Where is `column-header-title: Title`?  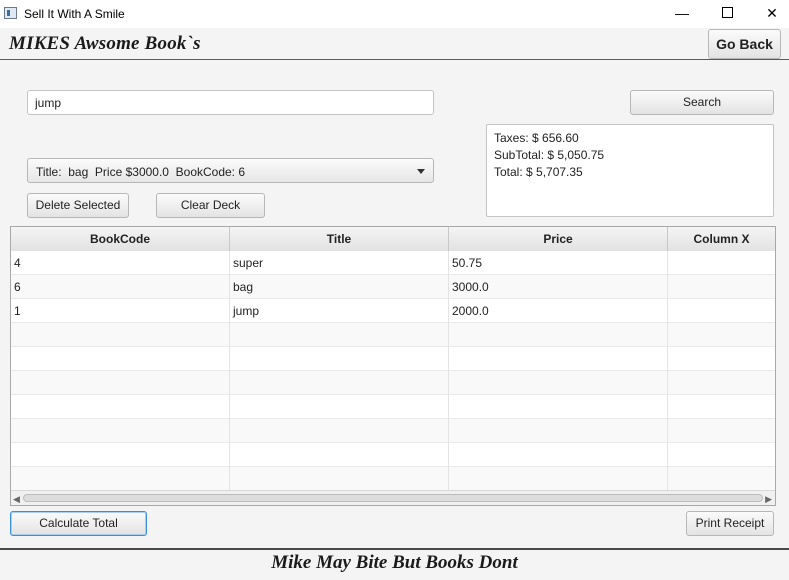 column-header-title: Title is located at coordinates (339, 239).